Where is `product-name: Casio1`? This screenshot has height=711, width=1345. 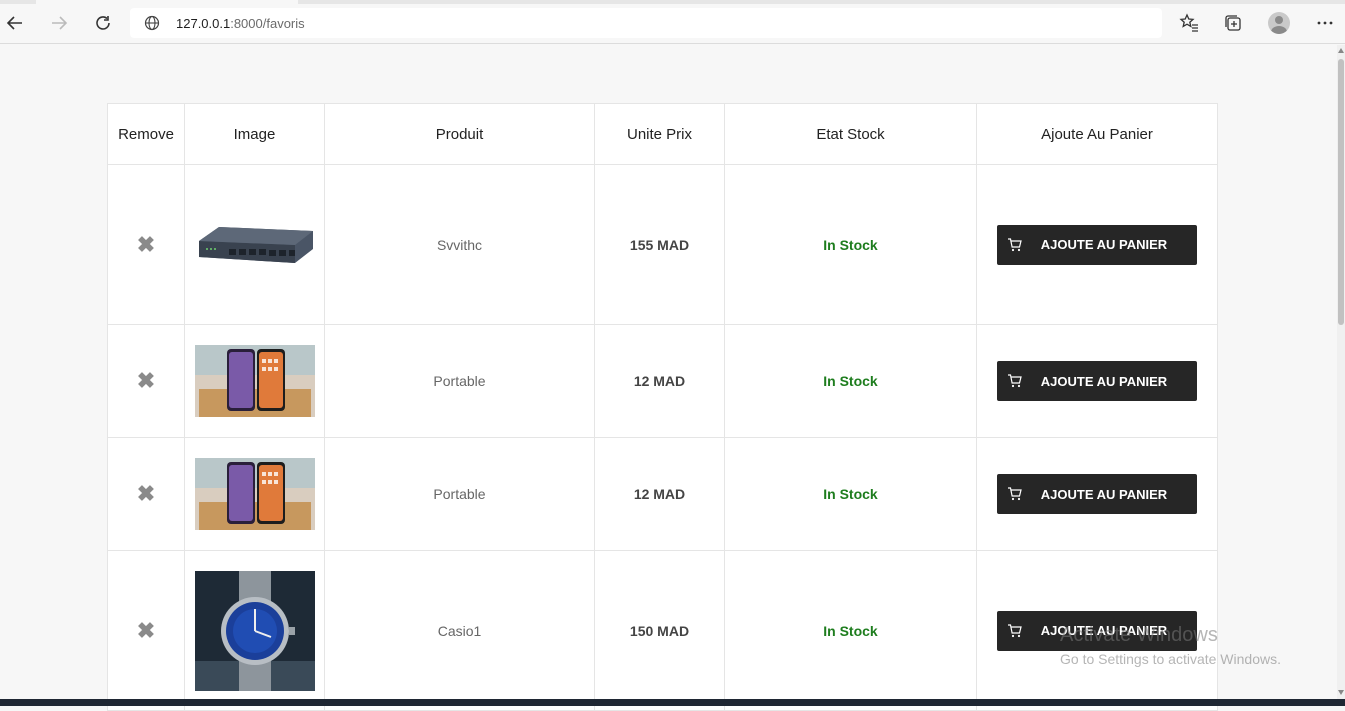 product-name: Casio1 is located at coordinates (460, 631).